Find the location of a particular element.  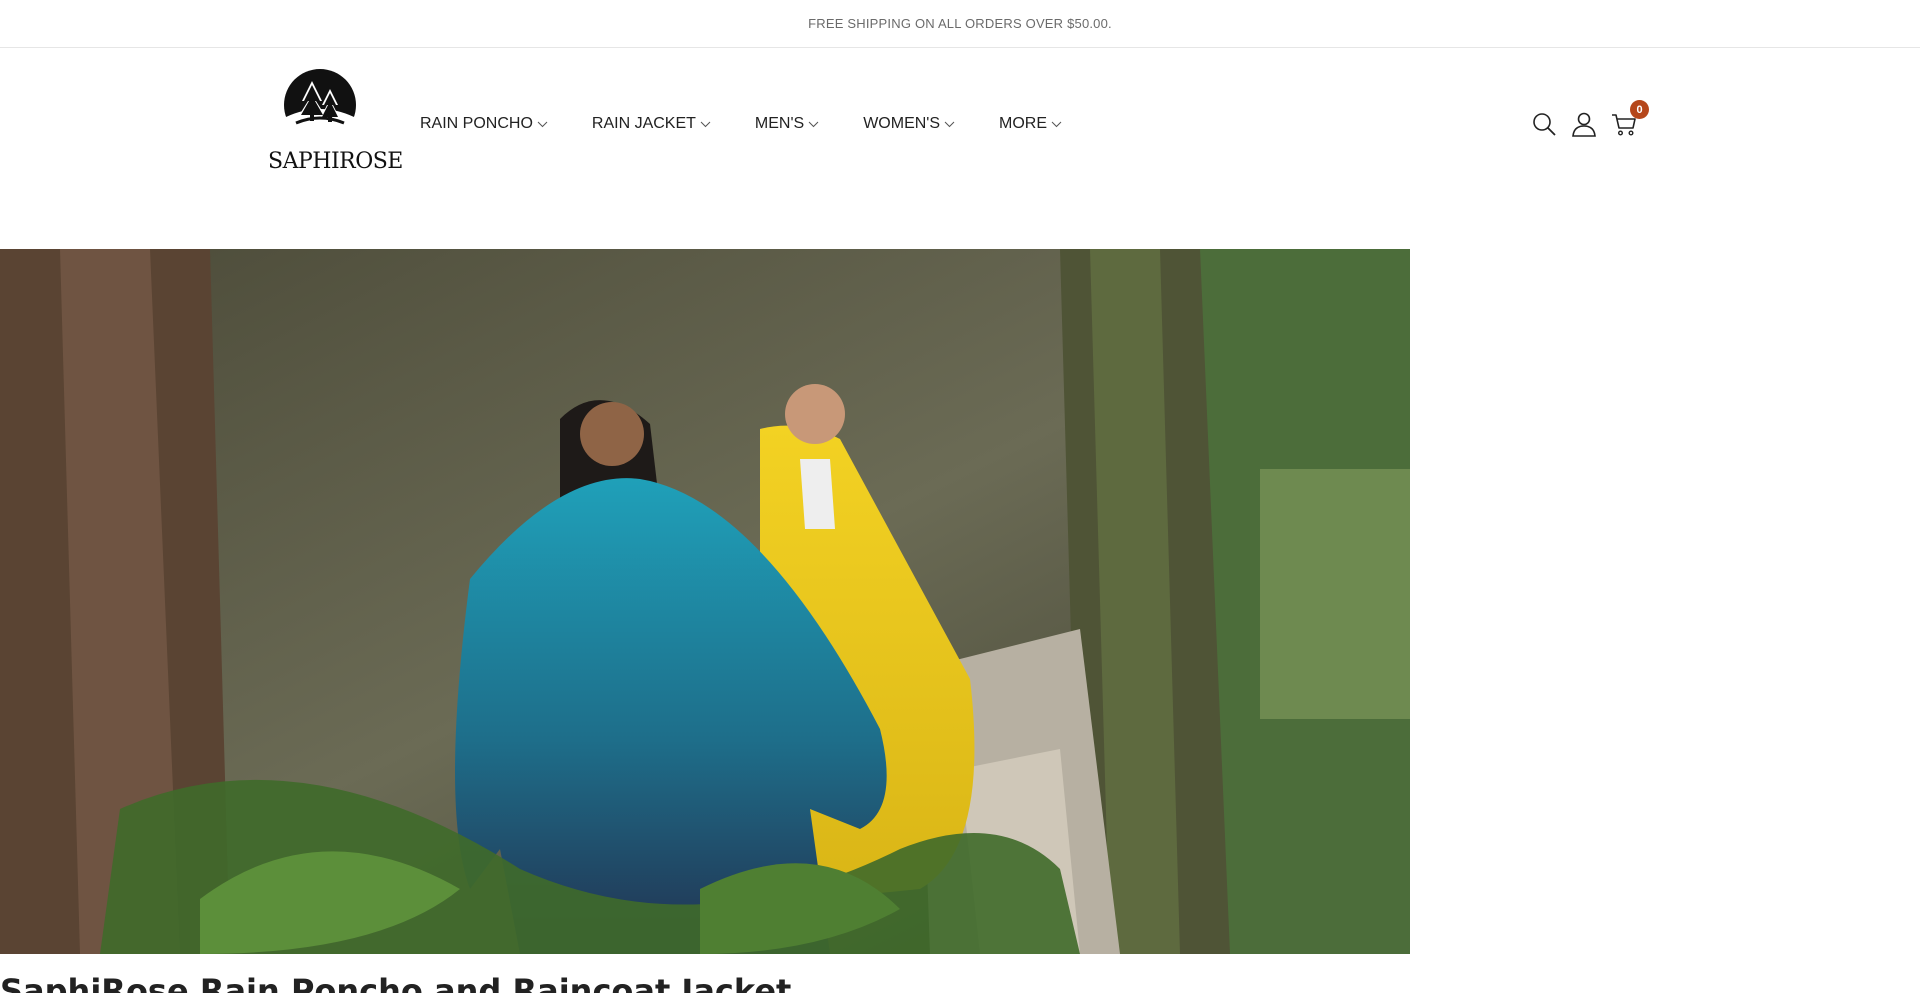

logo-emblem-icon is located at coordinates (320, 108).